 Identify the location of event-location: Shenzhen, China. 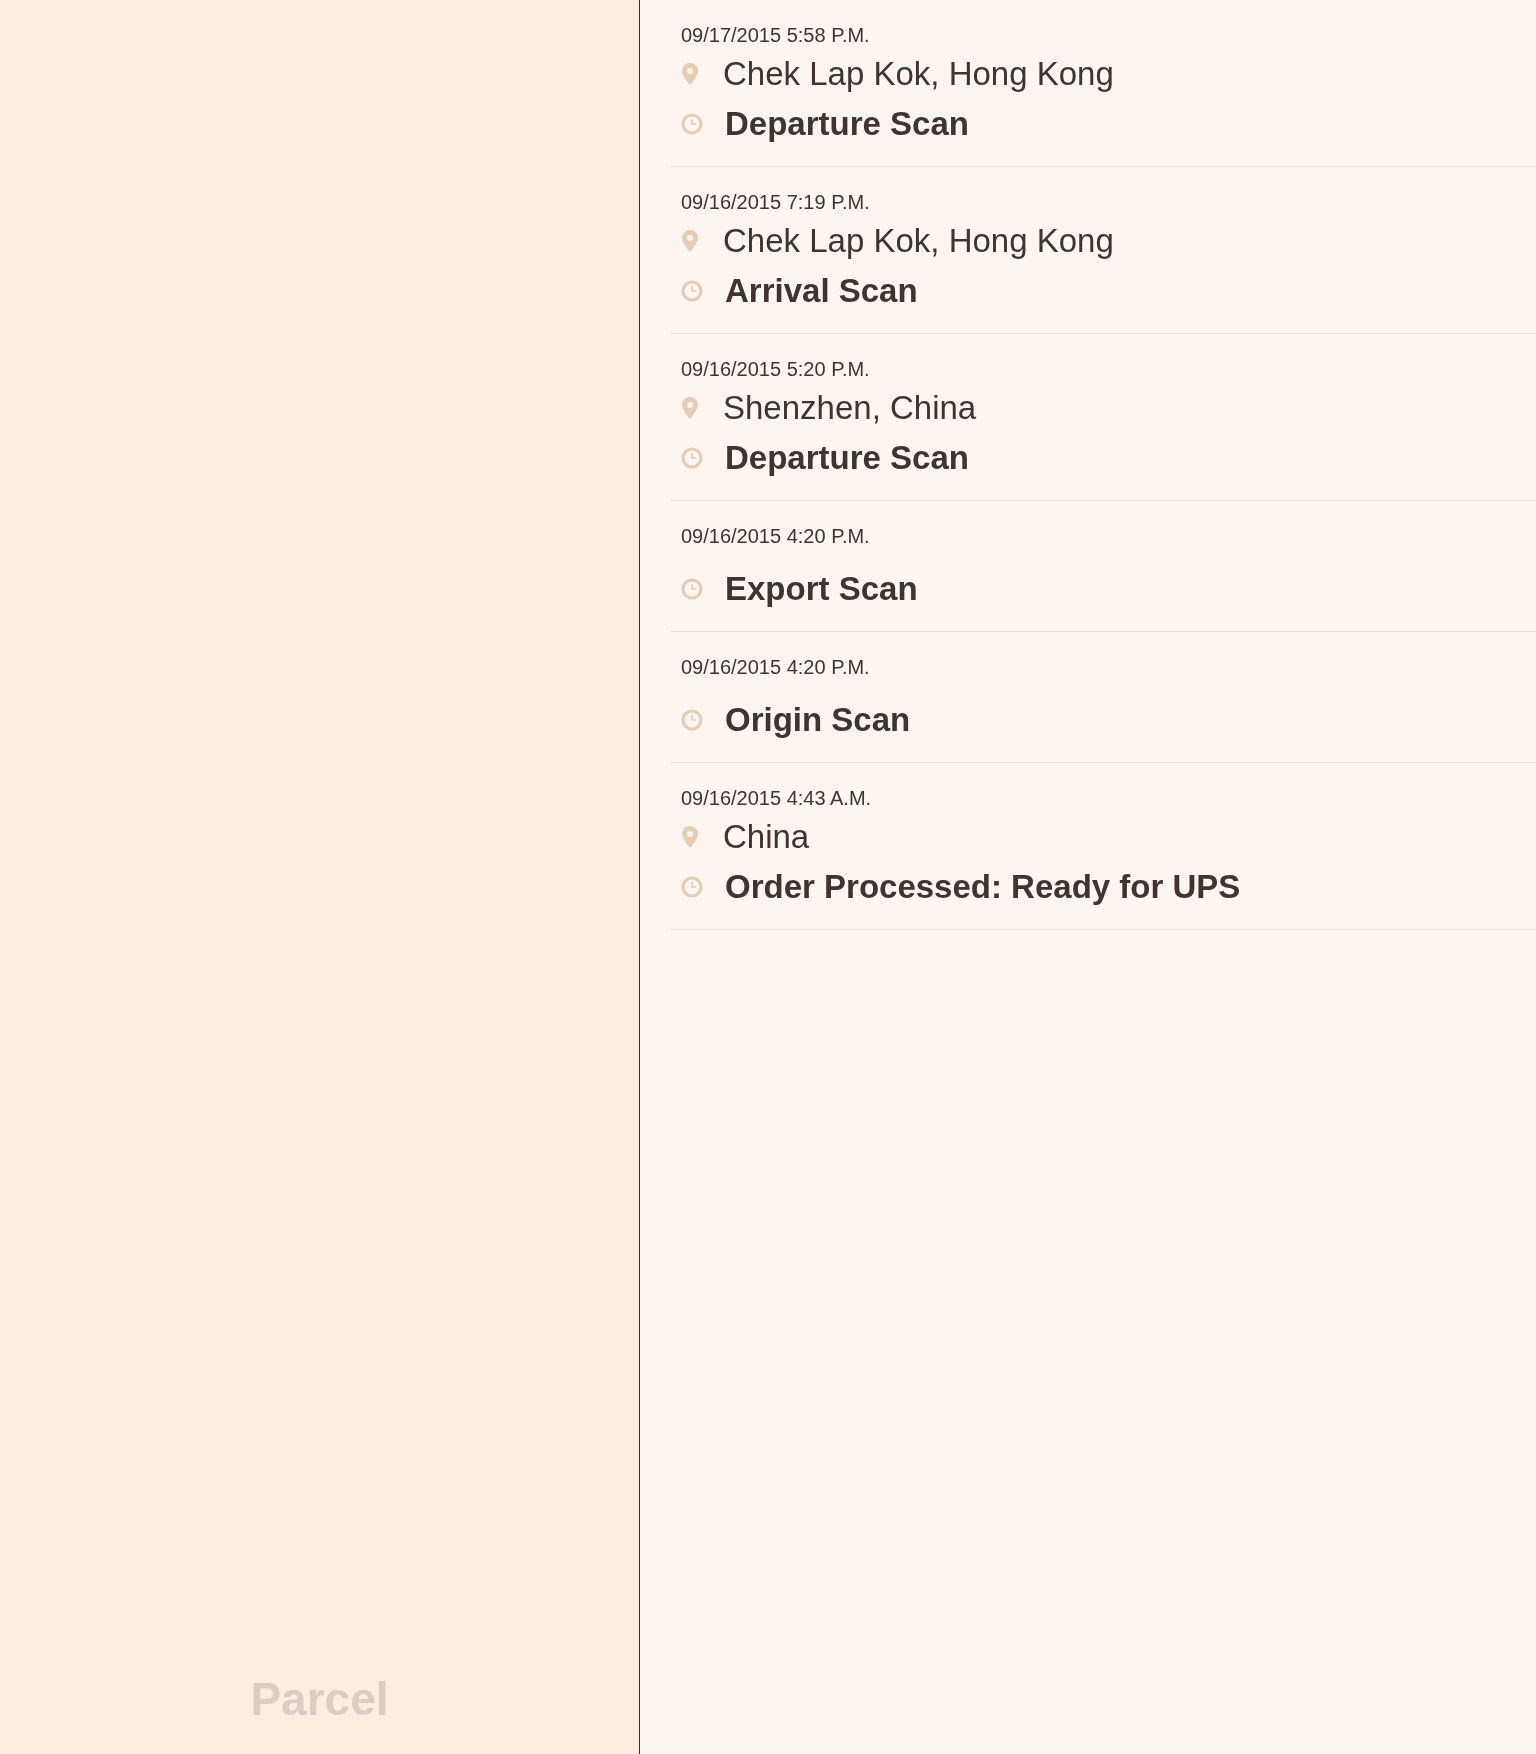
(850, 408).